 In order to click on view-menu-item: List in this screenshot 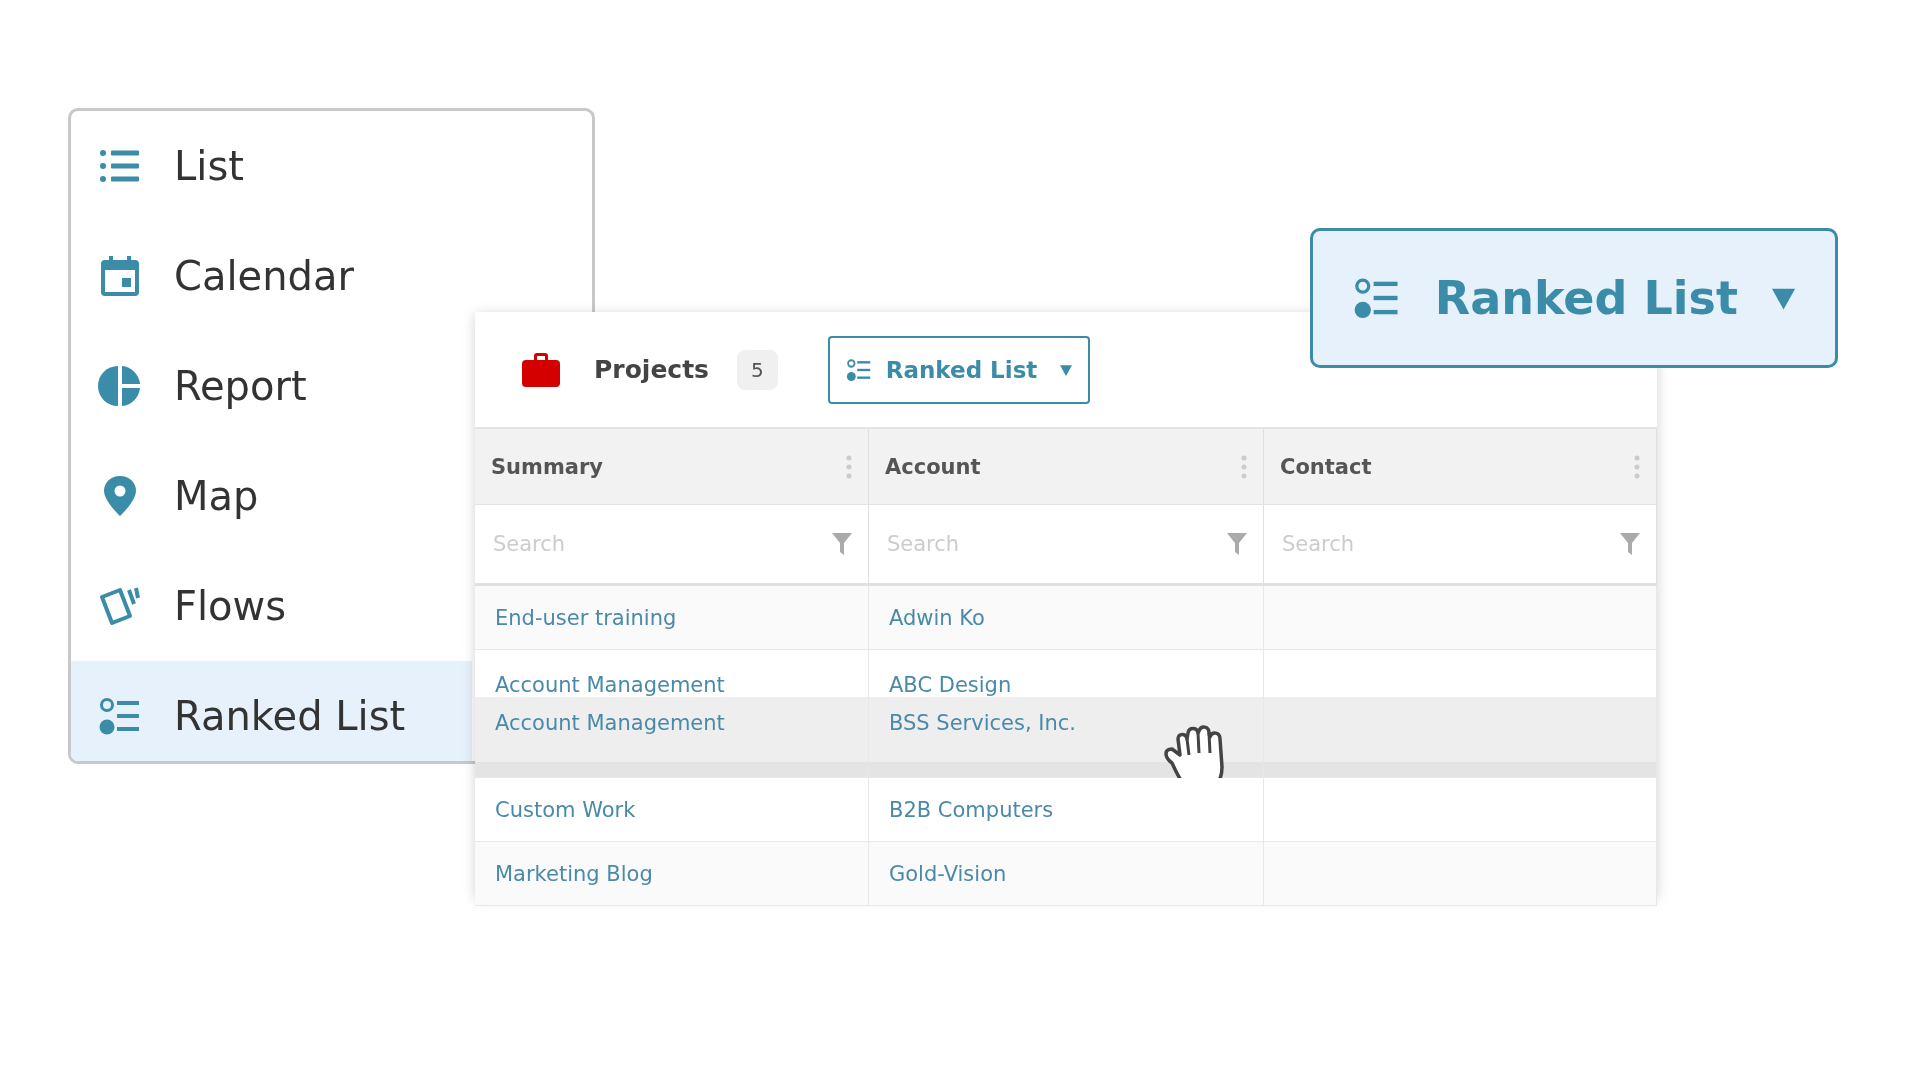, I will do `click(271, 166)`.